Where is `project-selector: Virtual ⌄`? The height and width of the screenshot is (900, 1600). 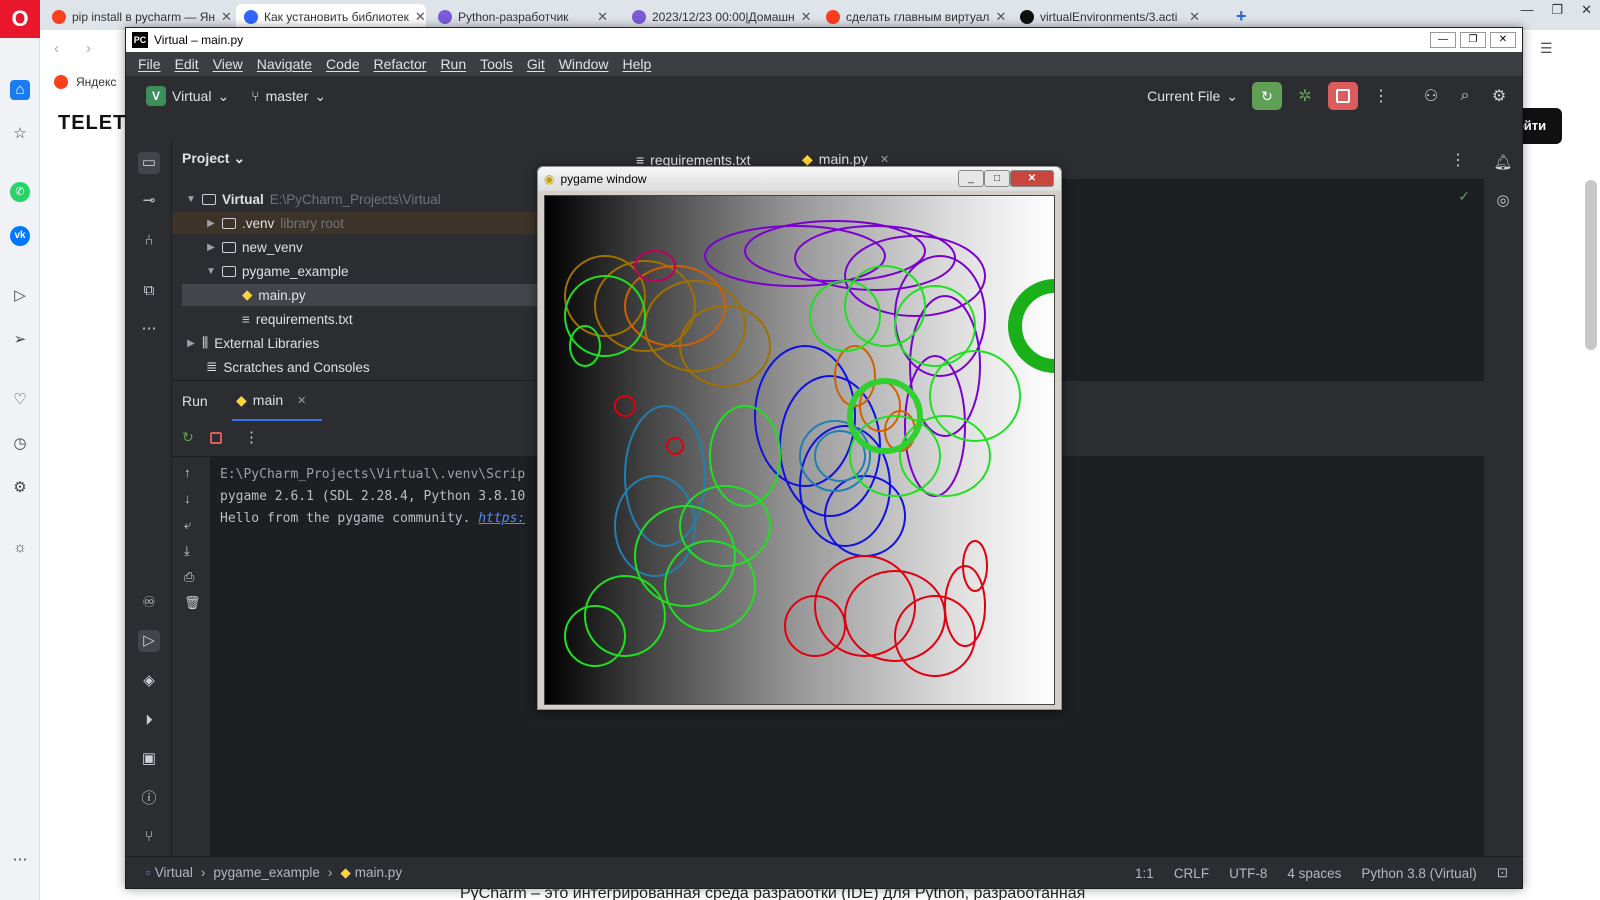 project-selector: Virtual ⌄ is located at coordinates (200, 96).